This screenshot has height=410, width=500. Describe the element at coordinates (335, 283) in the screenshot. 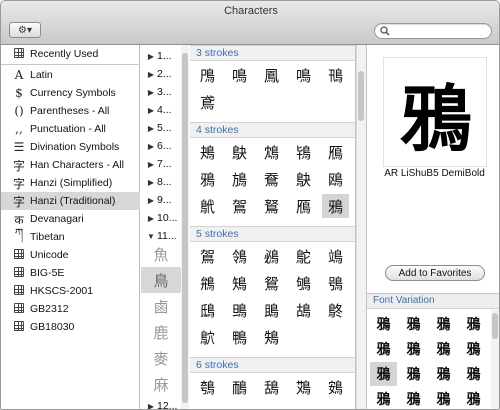

I see `character-cell: 鴞` at that location.